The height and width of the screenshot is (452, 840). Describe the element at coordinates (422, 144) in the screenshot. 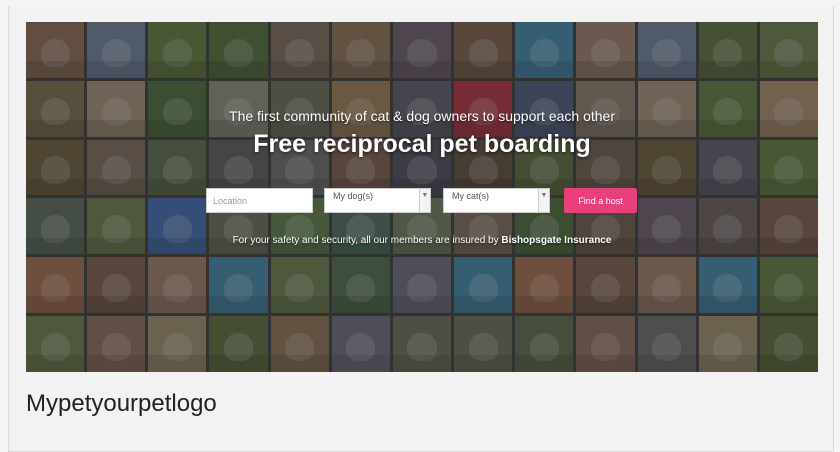

I see `hero-title: Free reciprocal pet boarding` at that location.